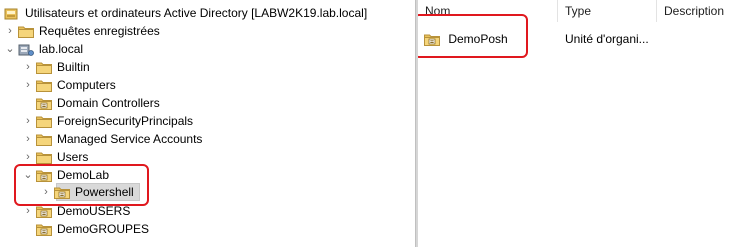  What do you see at coordinates (130, 139) in the screenshot?
I see `tree-item-label: Managed Service Accounts` at bounding box center [130, 139].